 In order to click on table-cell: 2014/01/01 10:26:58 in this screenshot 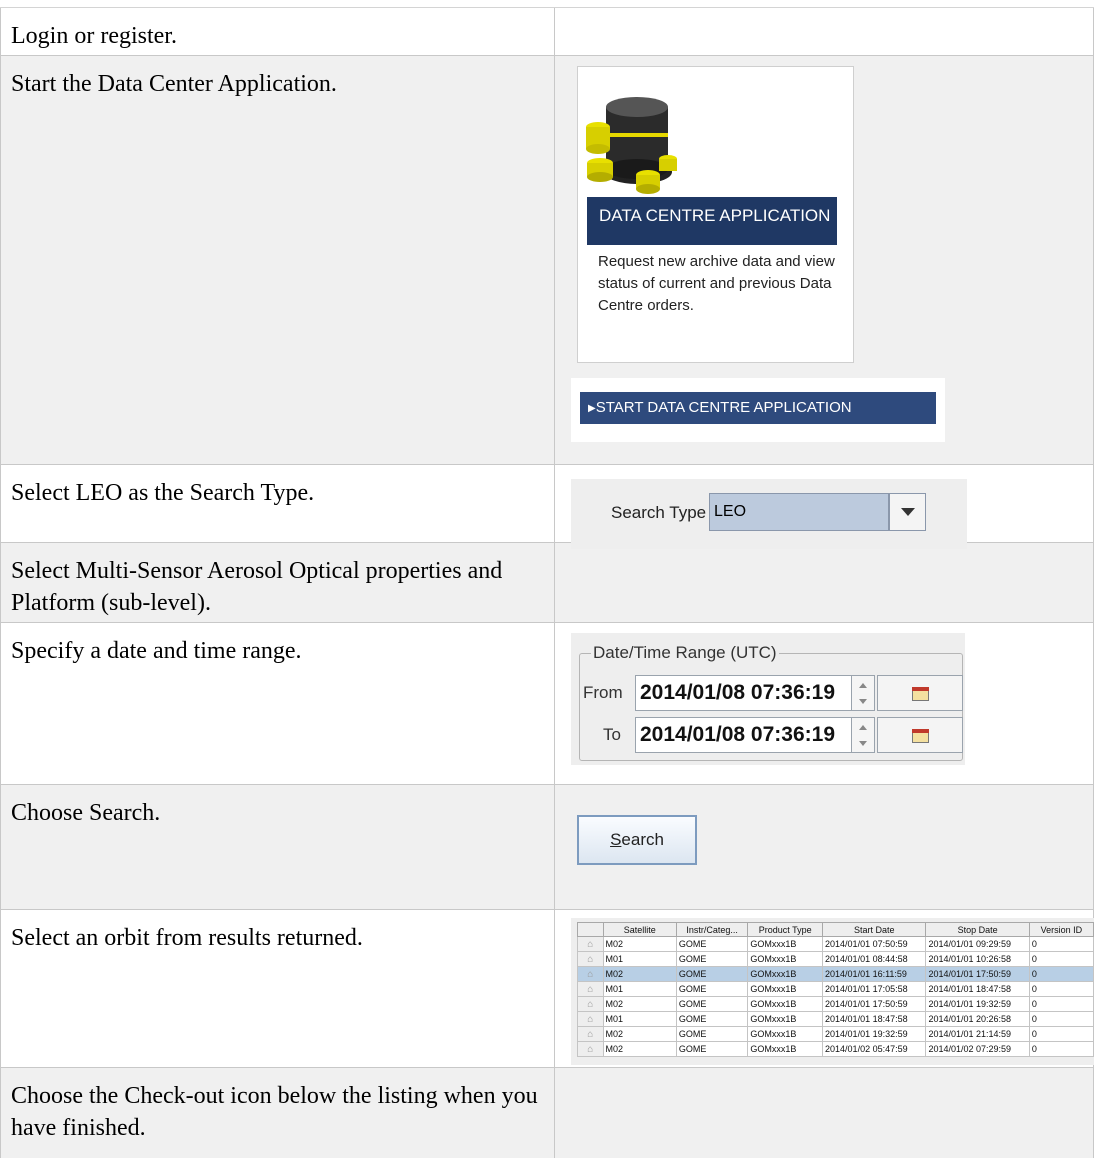, I will do `click(977, 959)`.